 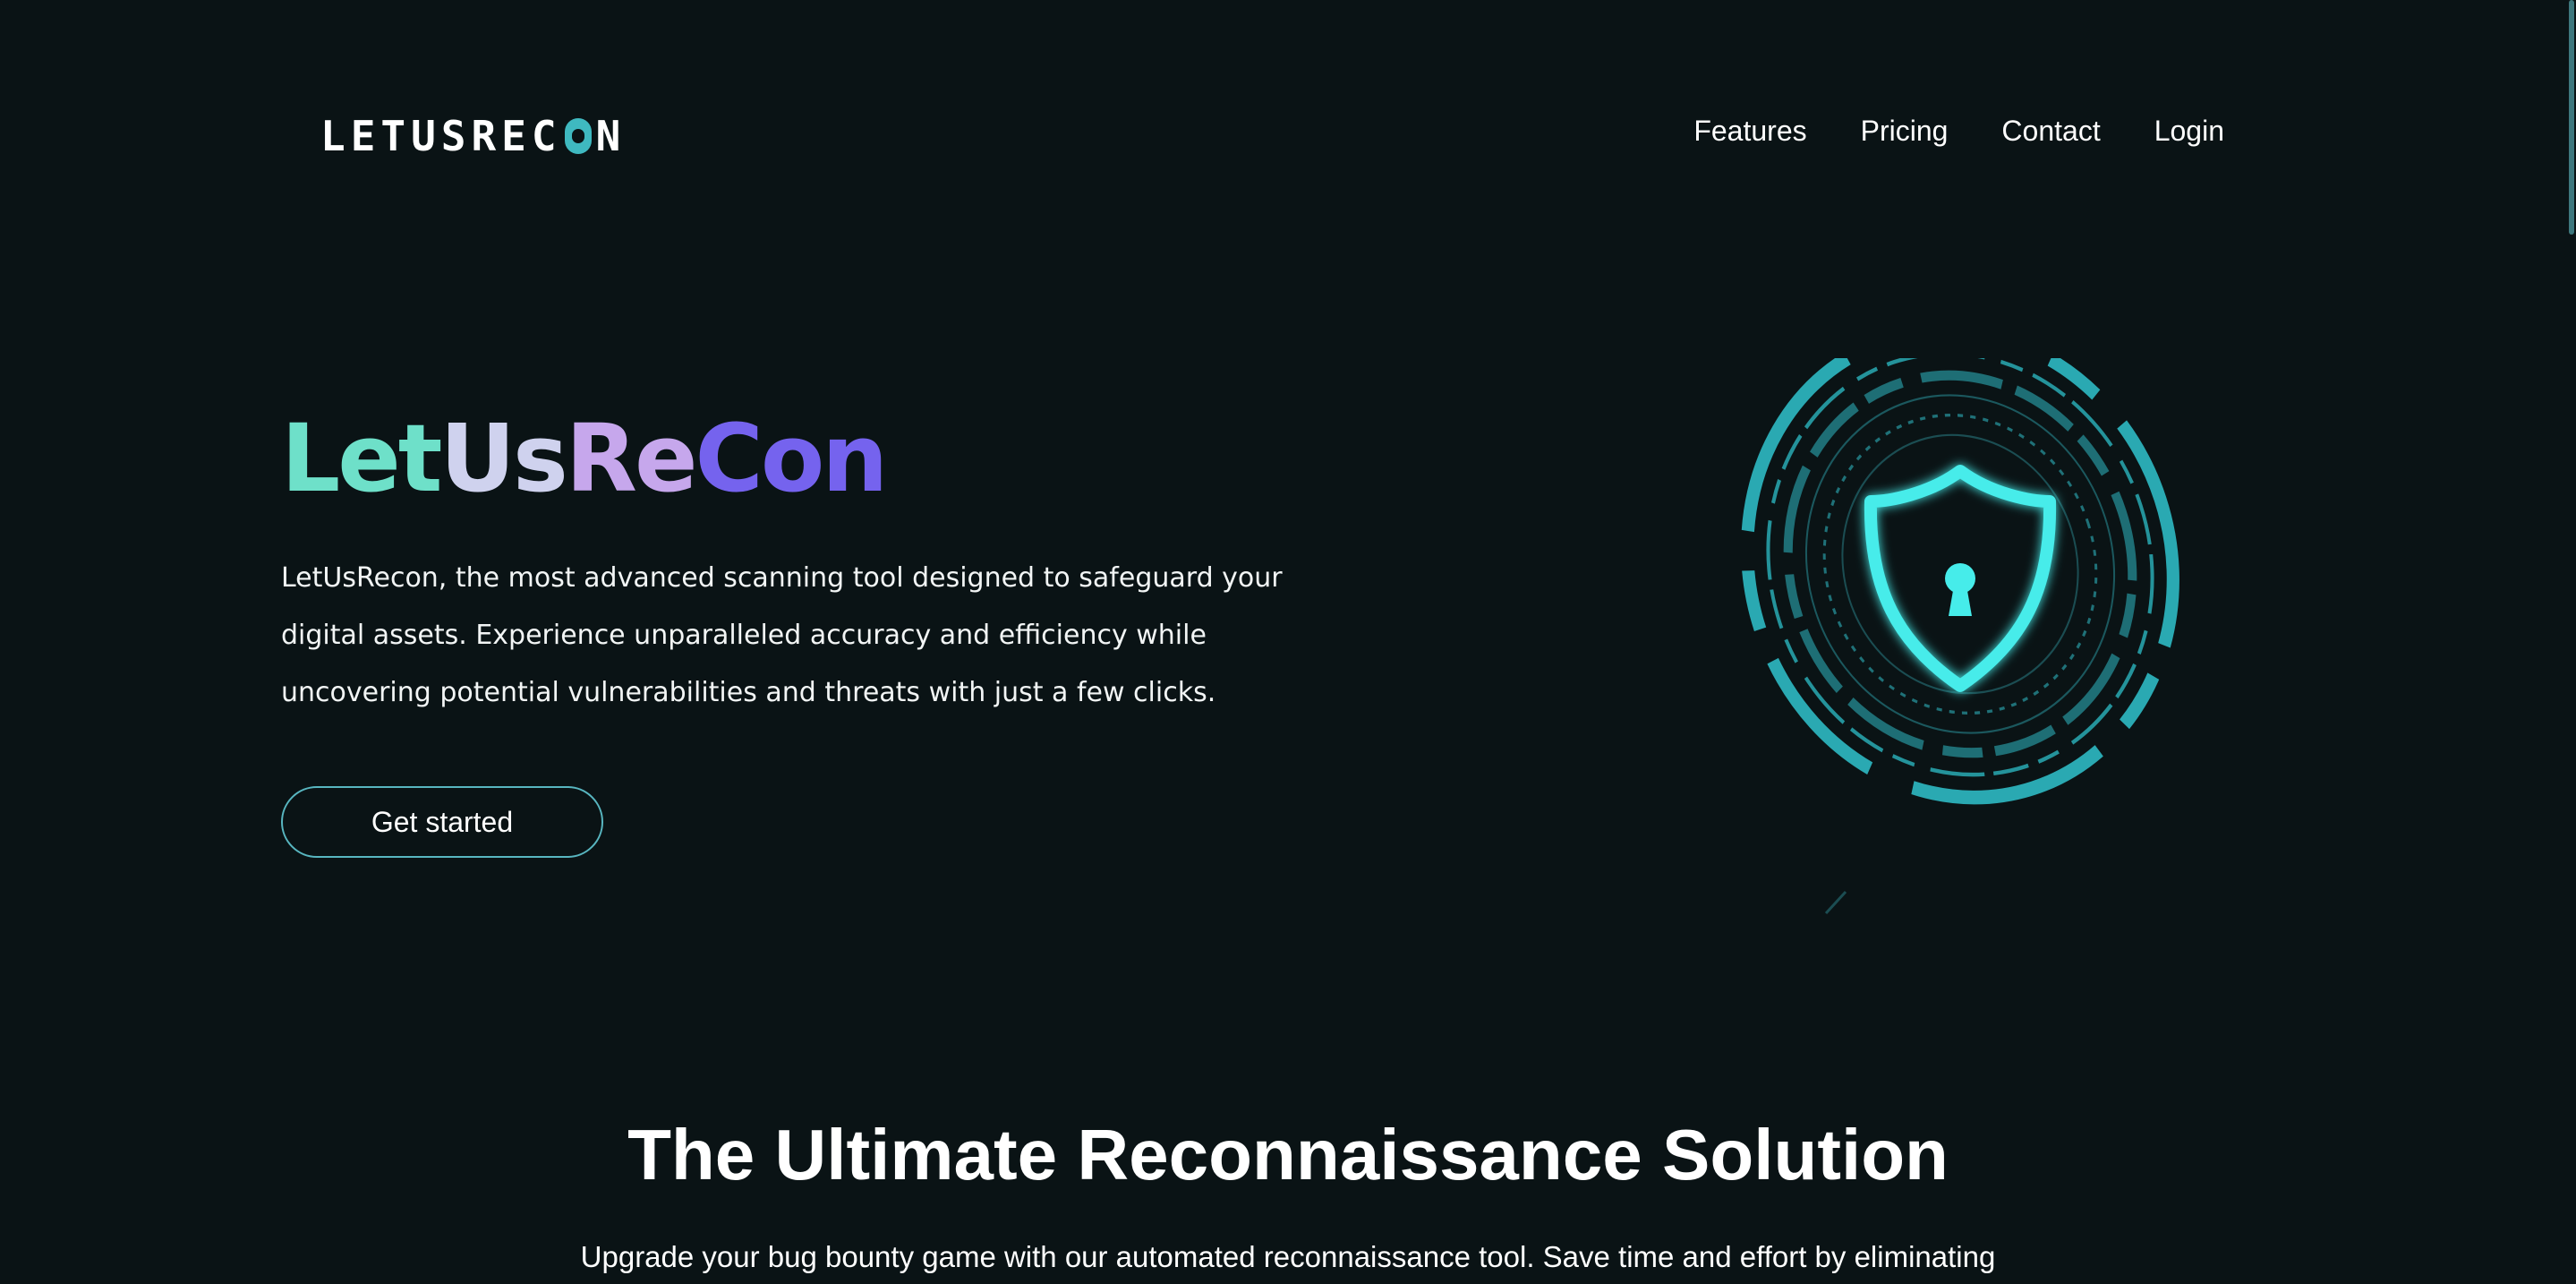 I want to click on main-nav: Features Pricing Contact Login, so click(x=1958, y=131).